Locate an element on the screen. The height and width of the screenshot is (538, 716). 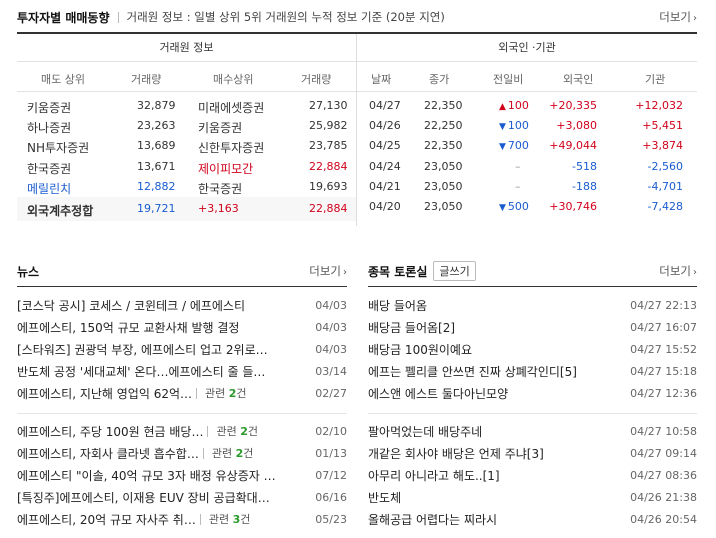
sell-volume: 32,879 is located at coordinates (156, 105).